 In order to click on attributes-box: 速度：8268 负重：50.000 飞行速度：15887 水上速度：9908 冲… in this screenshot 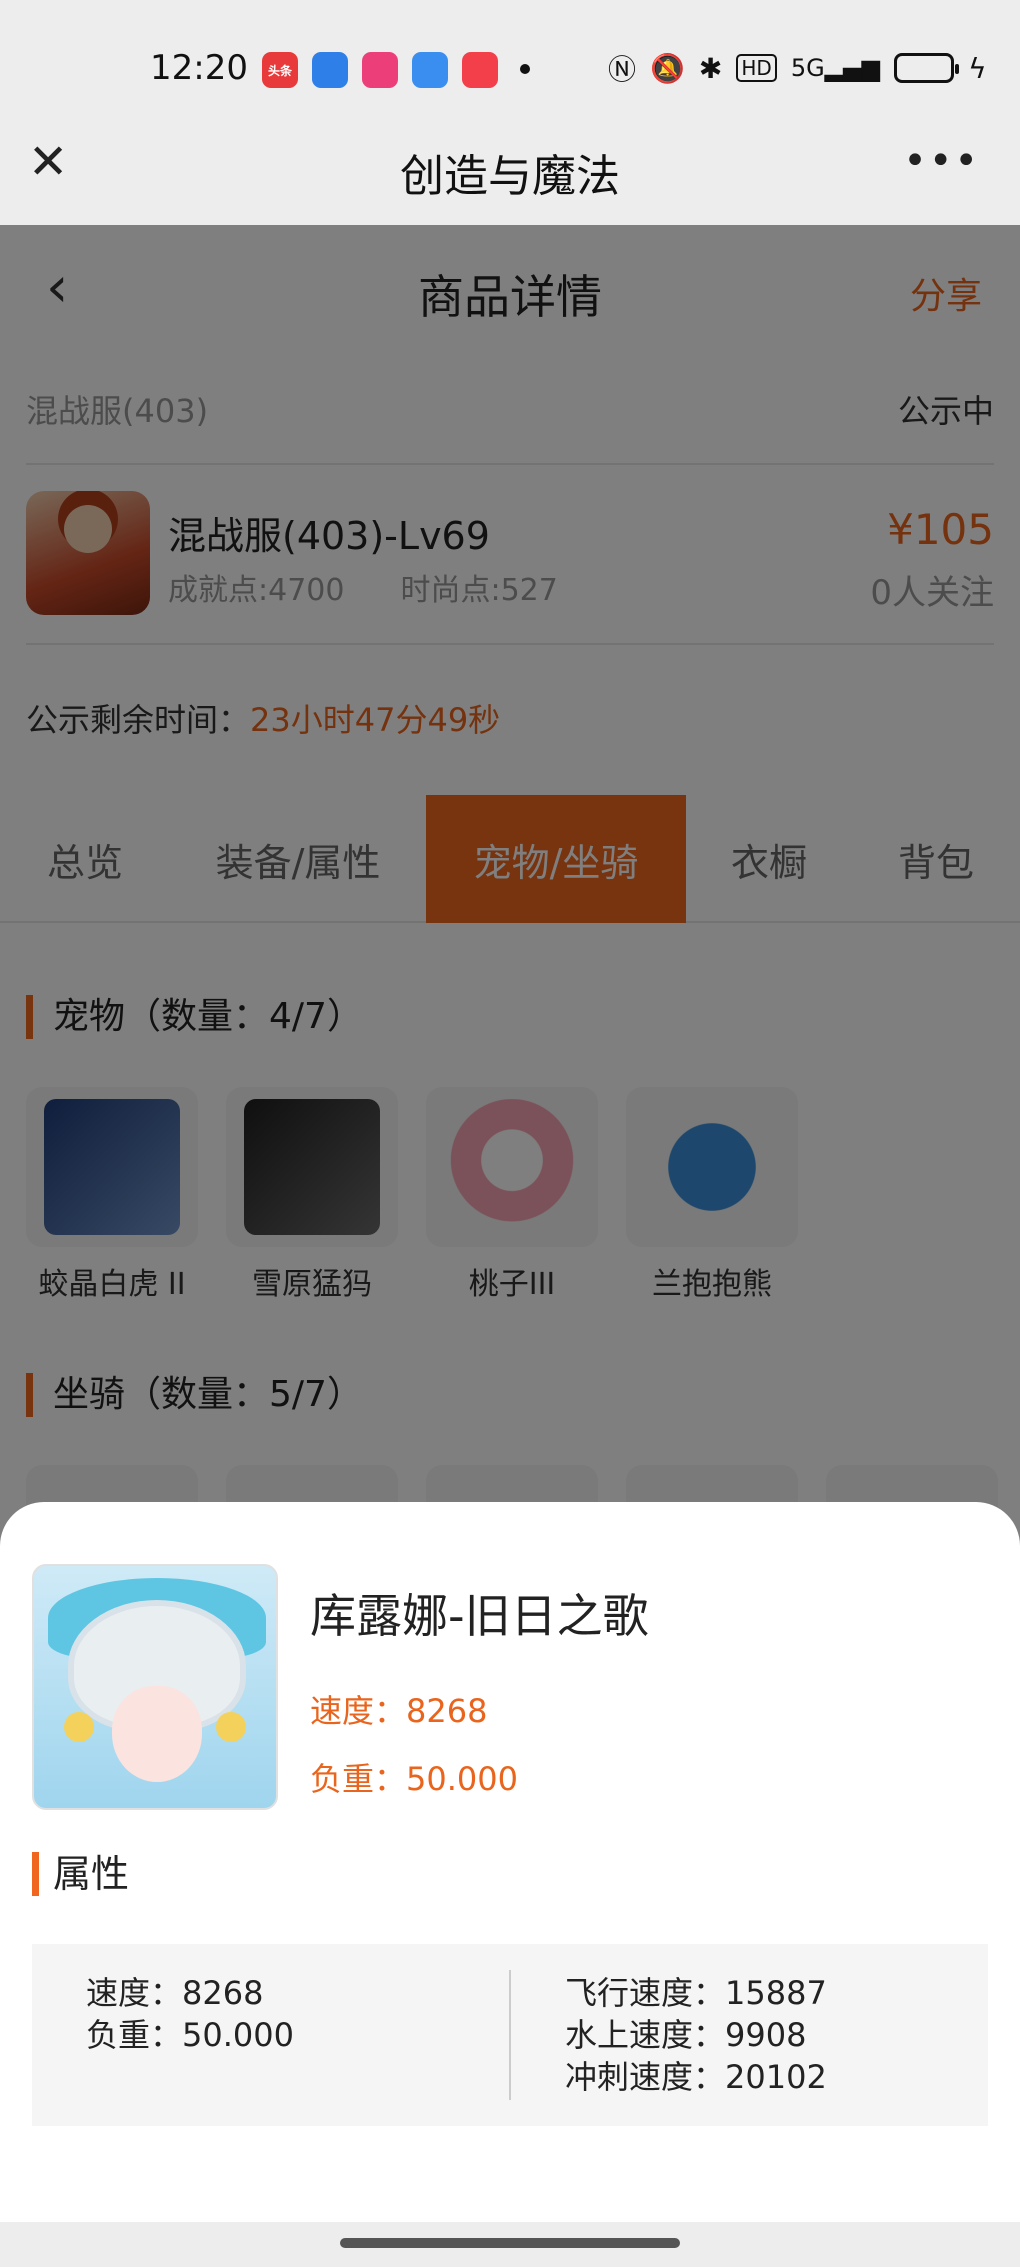, I will do `click(510, 2035)`.